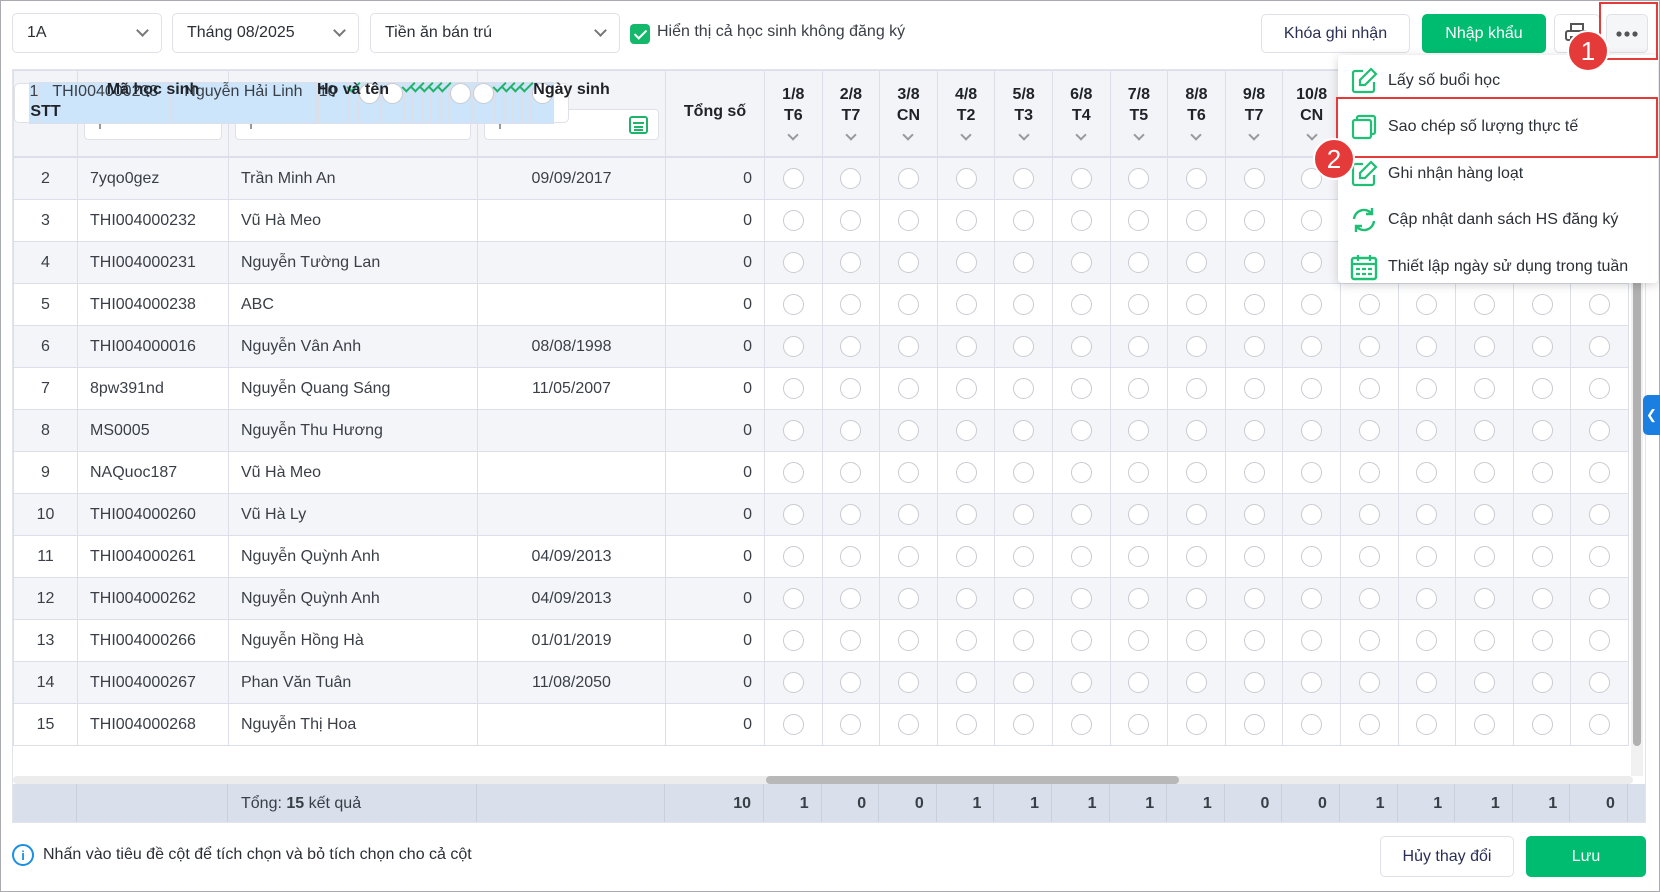 Image resolution: width=1660 pixels, height=892 pixels. I want to click on header-day-4: 4/8 T2, so click(966, 113).